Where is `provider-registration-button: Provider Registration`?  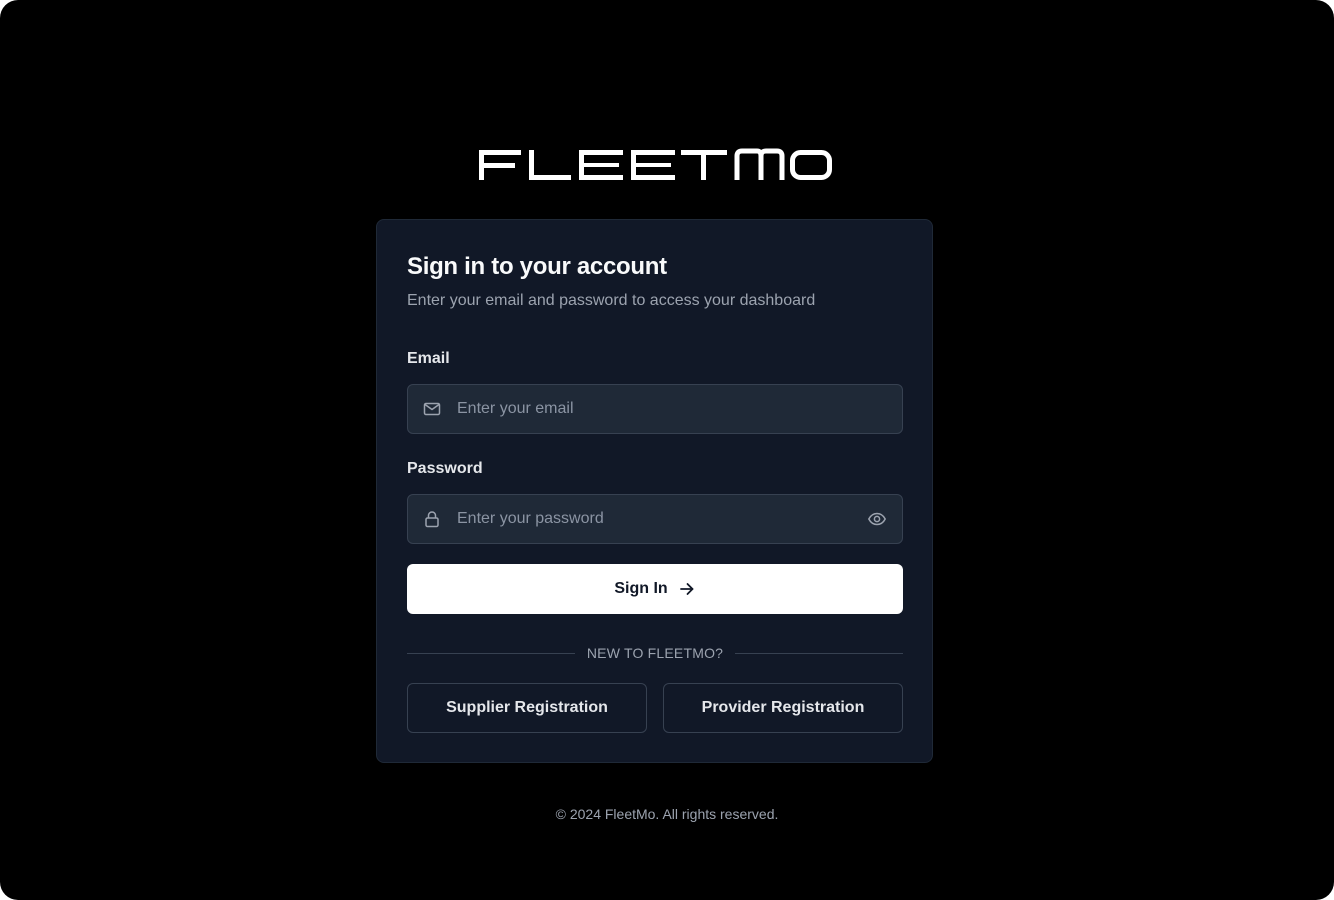
provider-registration-button: Provider Registration is located at coordinates (783, 708).